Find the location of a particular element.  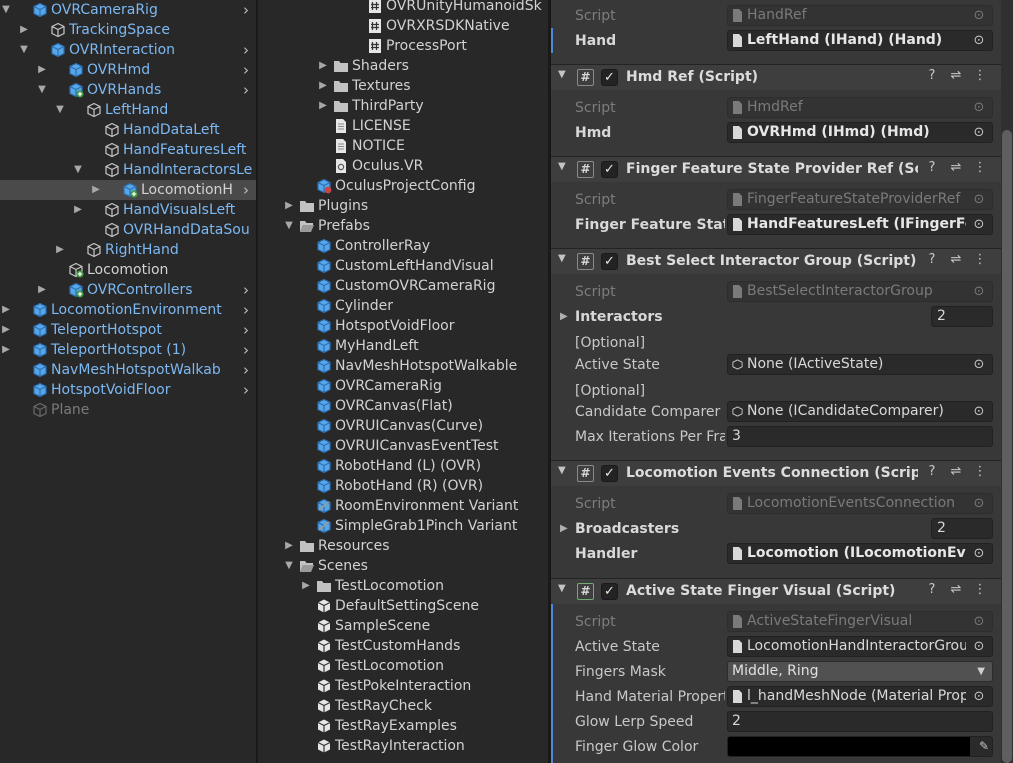

project-item: SimpleGrab1Pinch Variant is located at coordinates (398, 526).